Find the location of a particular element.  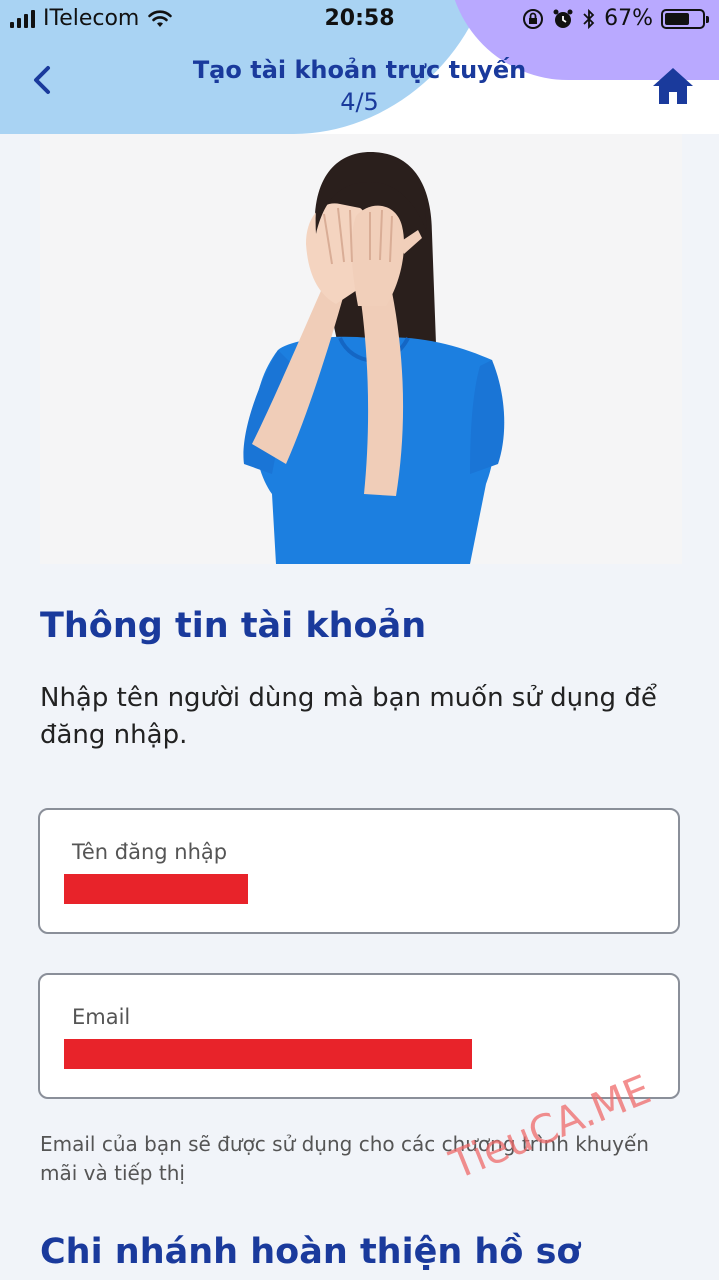

home-icon is located at coordinates (673, 86).